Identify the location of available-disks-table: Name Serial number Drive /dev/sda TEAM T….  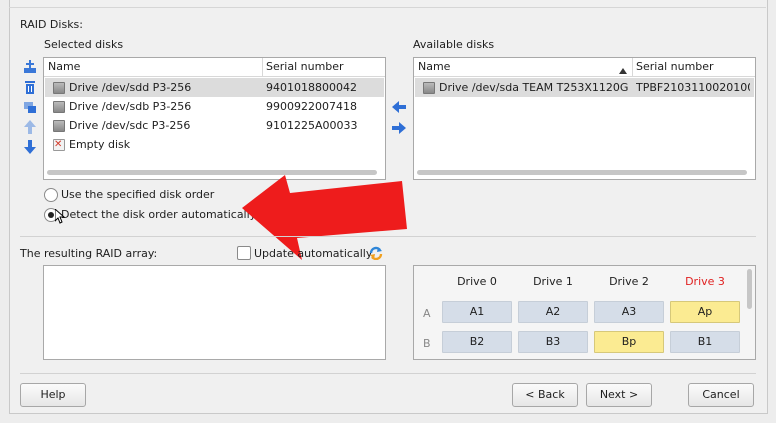
(584, 118).